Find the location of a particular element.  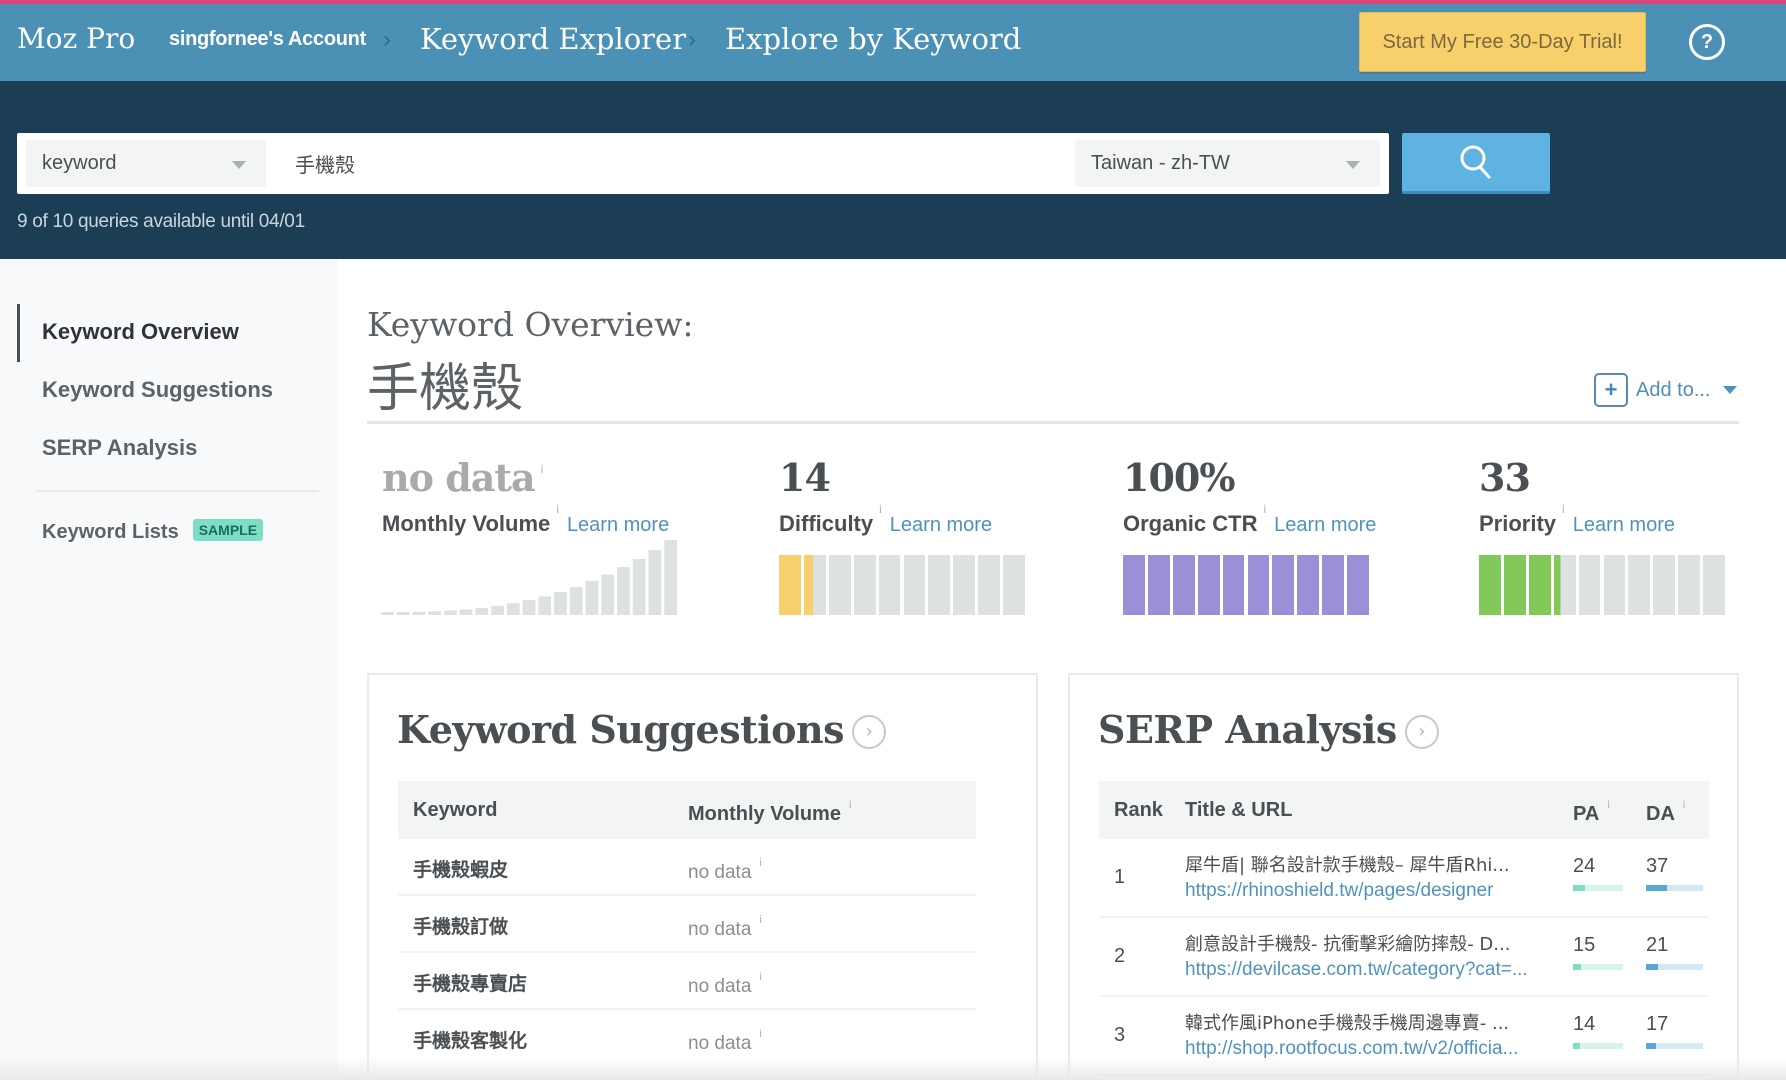

column-header-da: DA i is located at coordinates (1665, 812).